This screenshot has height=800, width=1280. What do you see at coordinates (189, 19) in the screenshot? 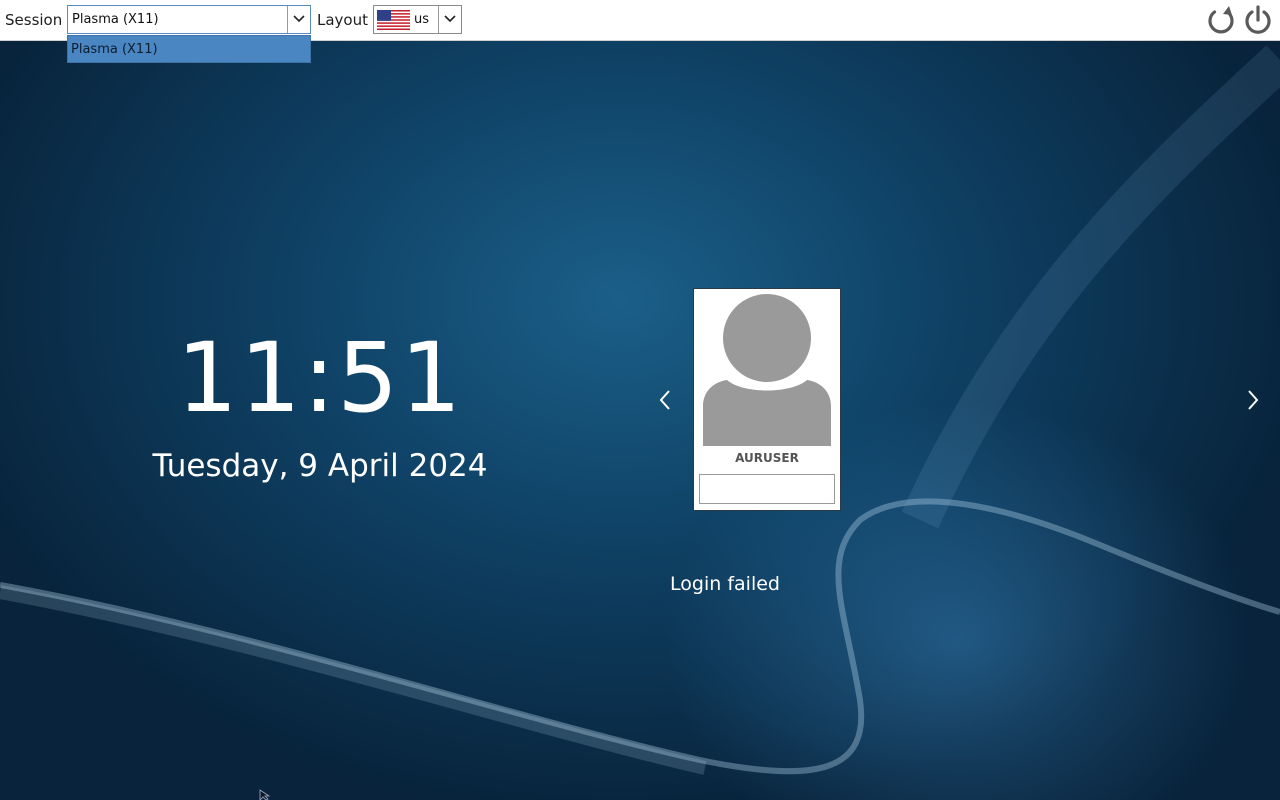
I see `session-select: Plasma (X11)` at bounding box center [189, 19].